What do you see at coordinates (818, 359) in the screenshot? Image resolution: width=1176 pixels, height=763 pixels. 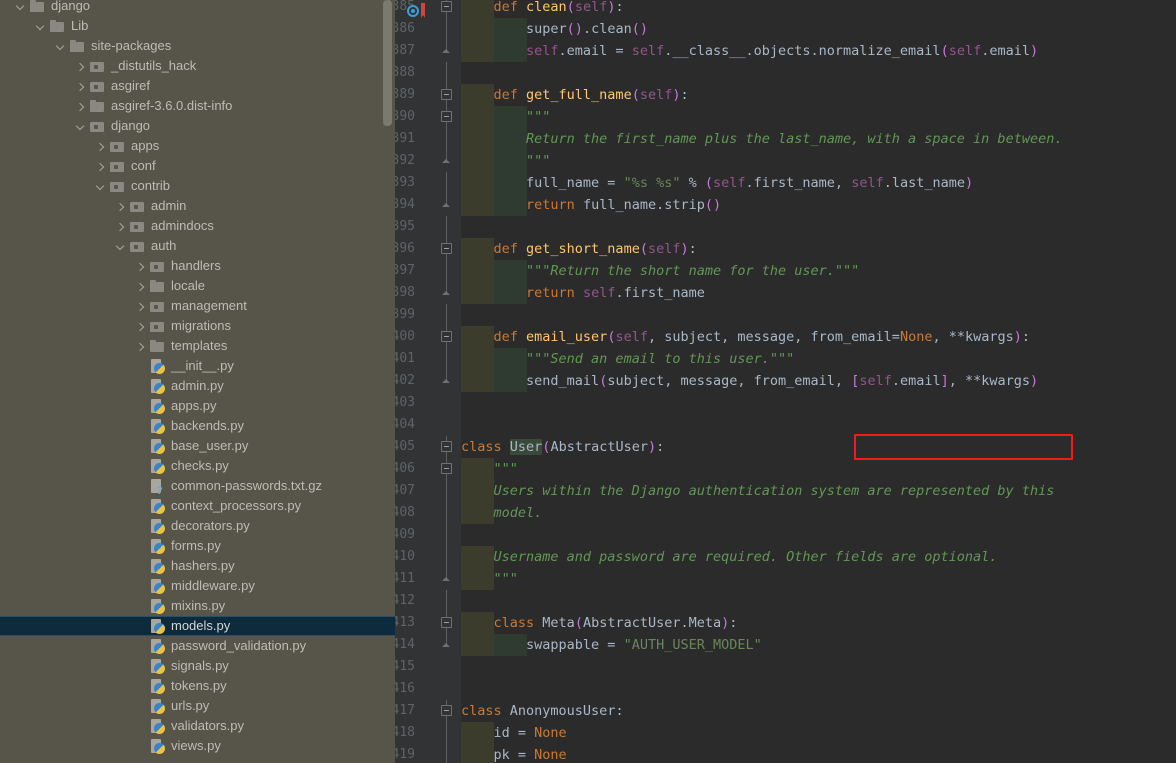 I see `code-line: """Send an email to this user."""` at bounding box center [818, 359].